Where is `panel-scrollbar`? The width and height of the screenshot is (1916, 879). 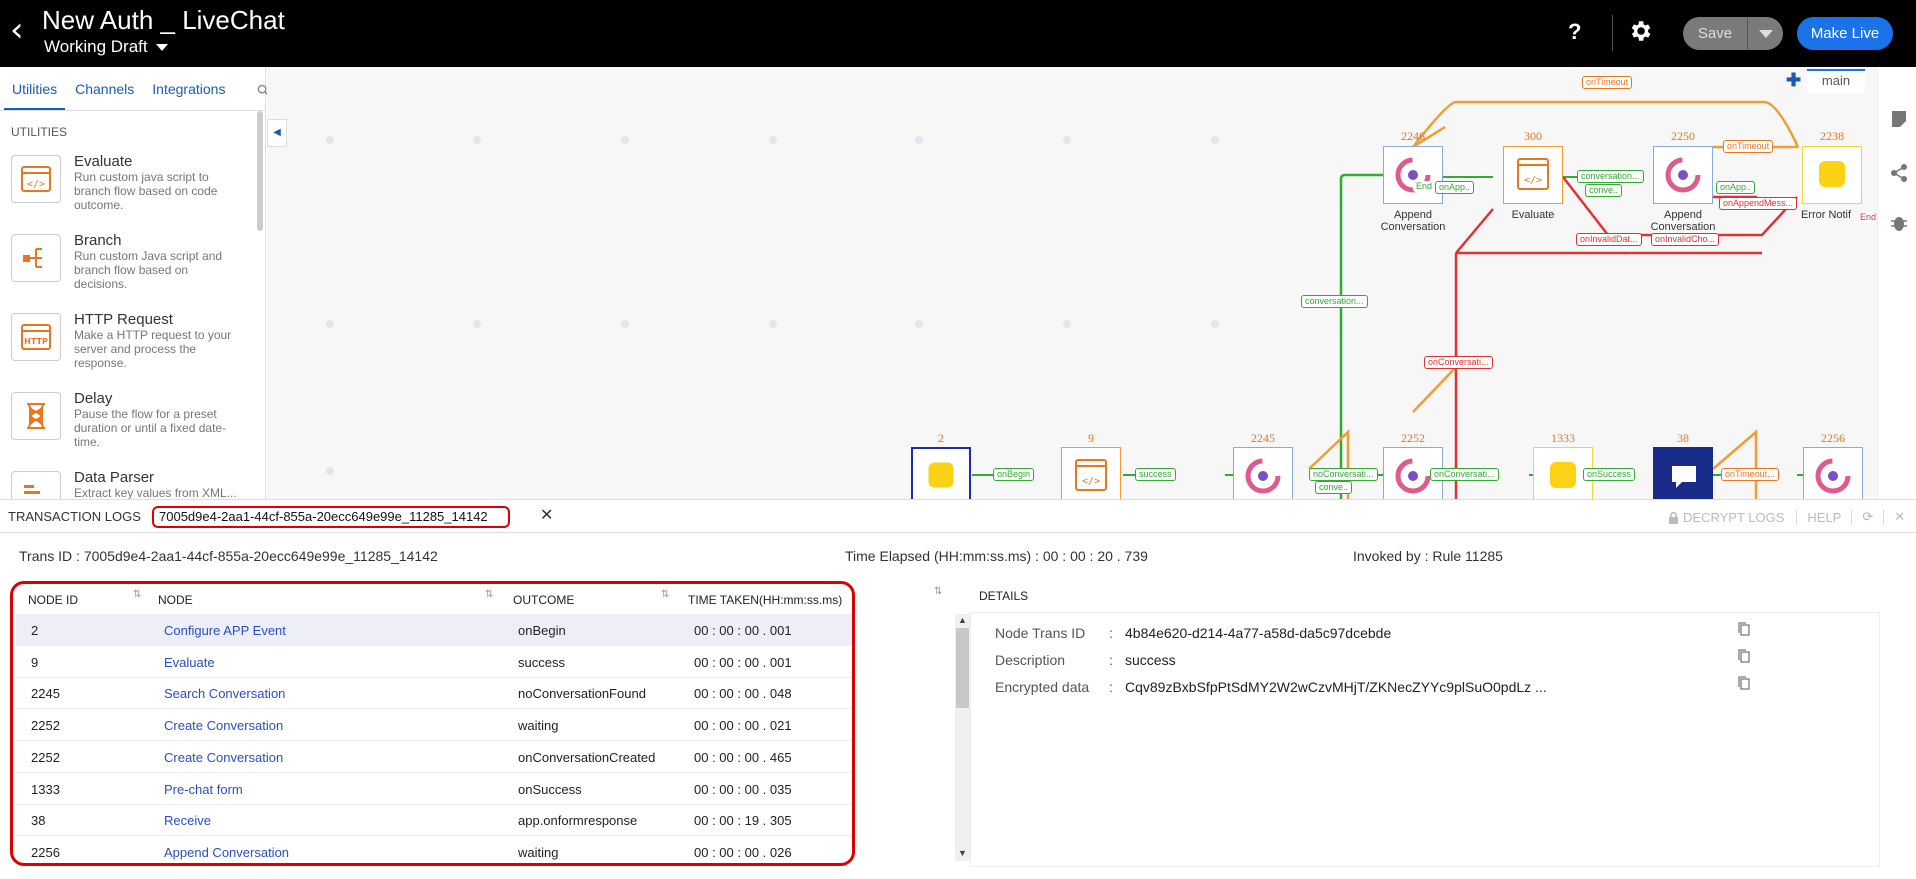
panel-scrollbar is located at coordinates (260, 171).